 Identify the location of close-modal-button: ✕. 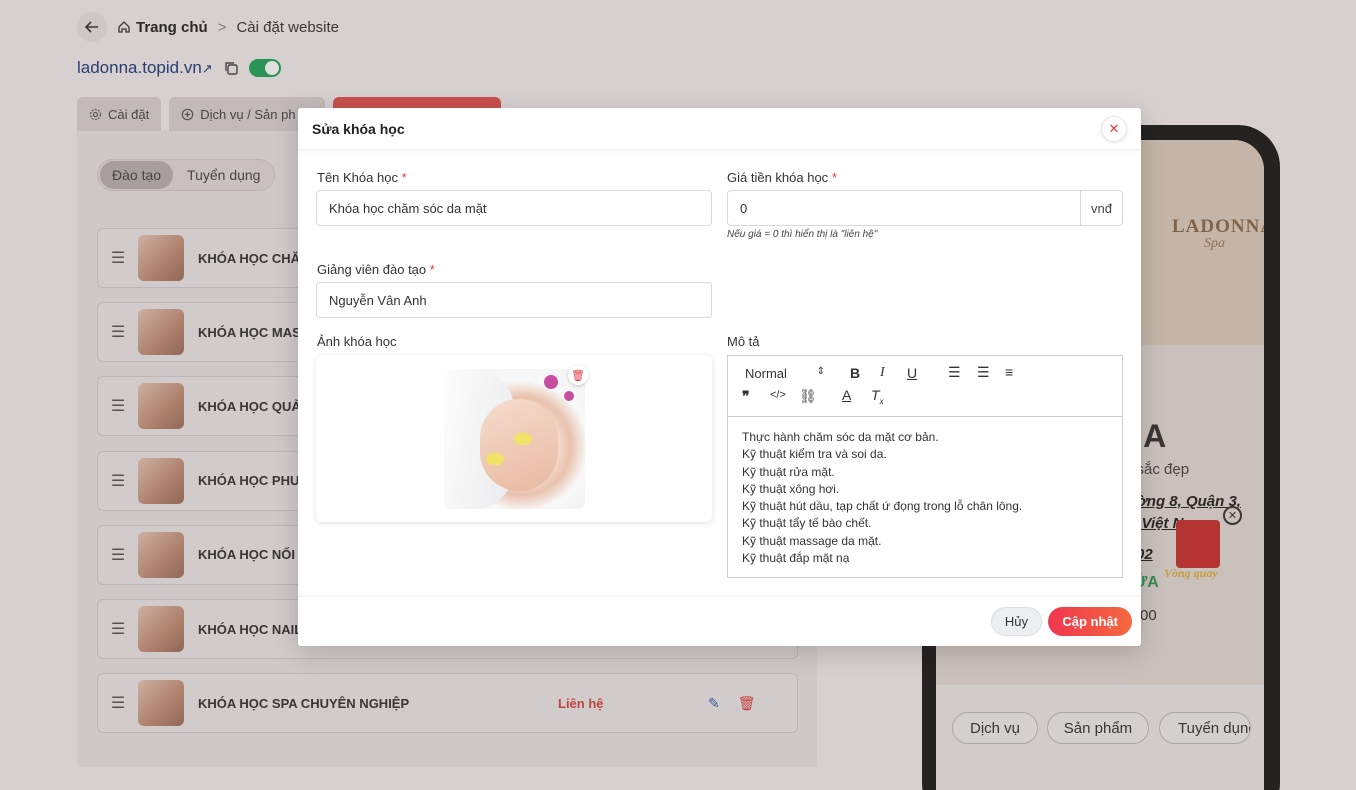
(1114, 128).